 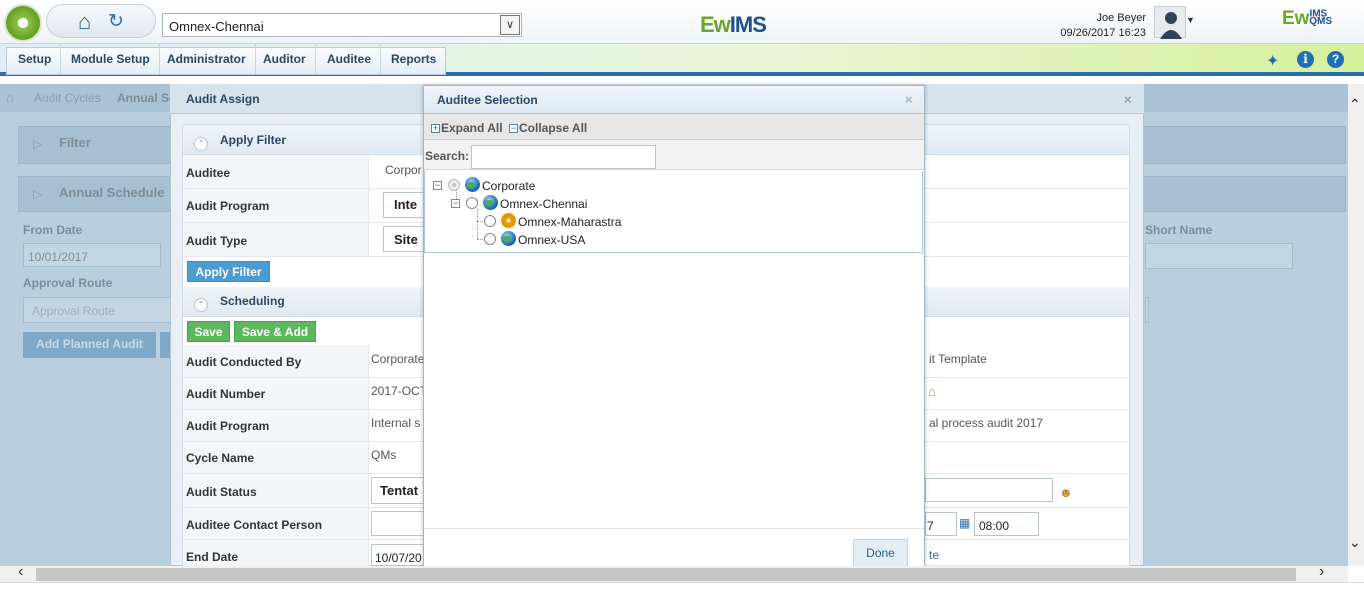 I want to click on end-date-right-link: te, so click(x=934, y=555).